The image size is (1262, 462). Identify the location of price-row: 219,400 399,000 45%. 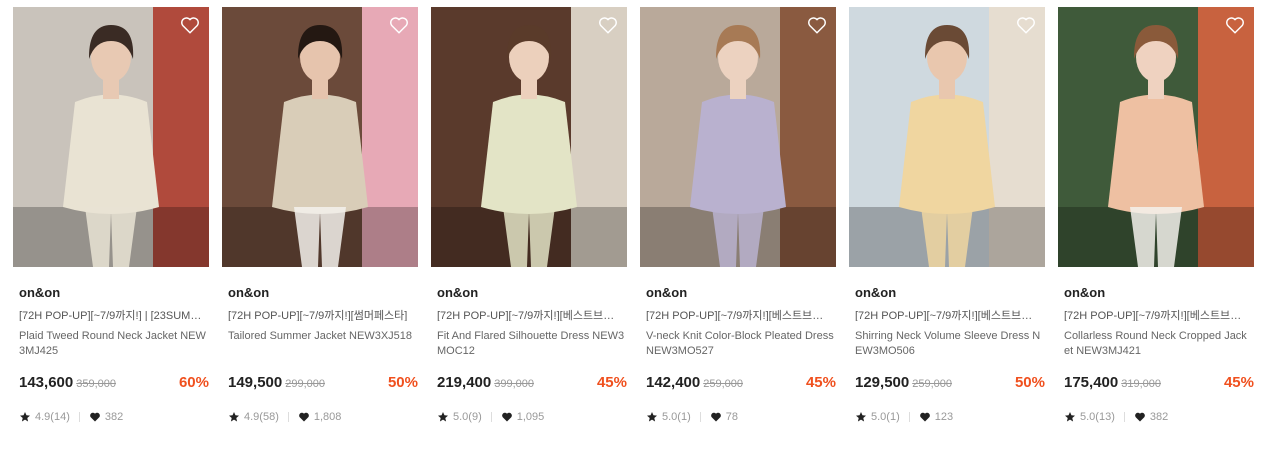
(532, 384).